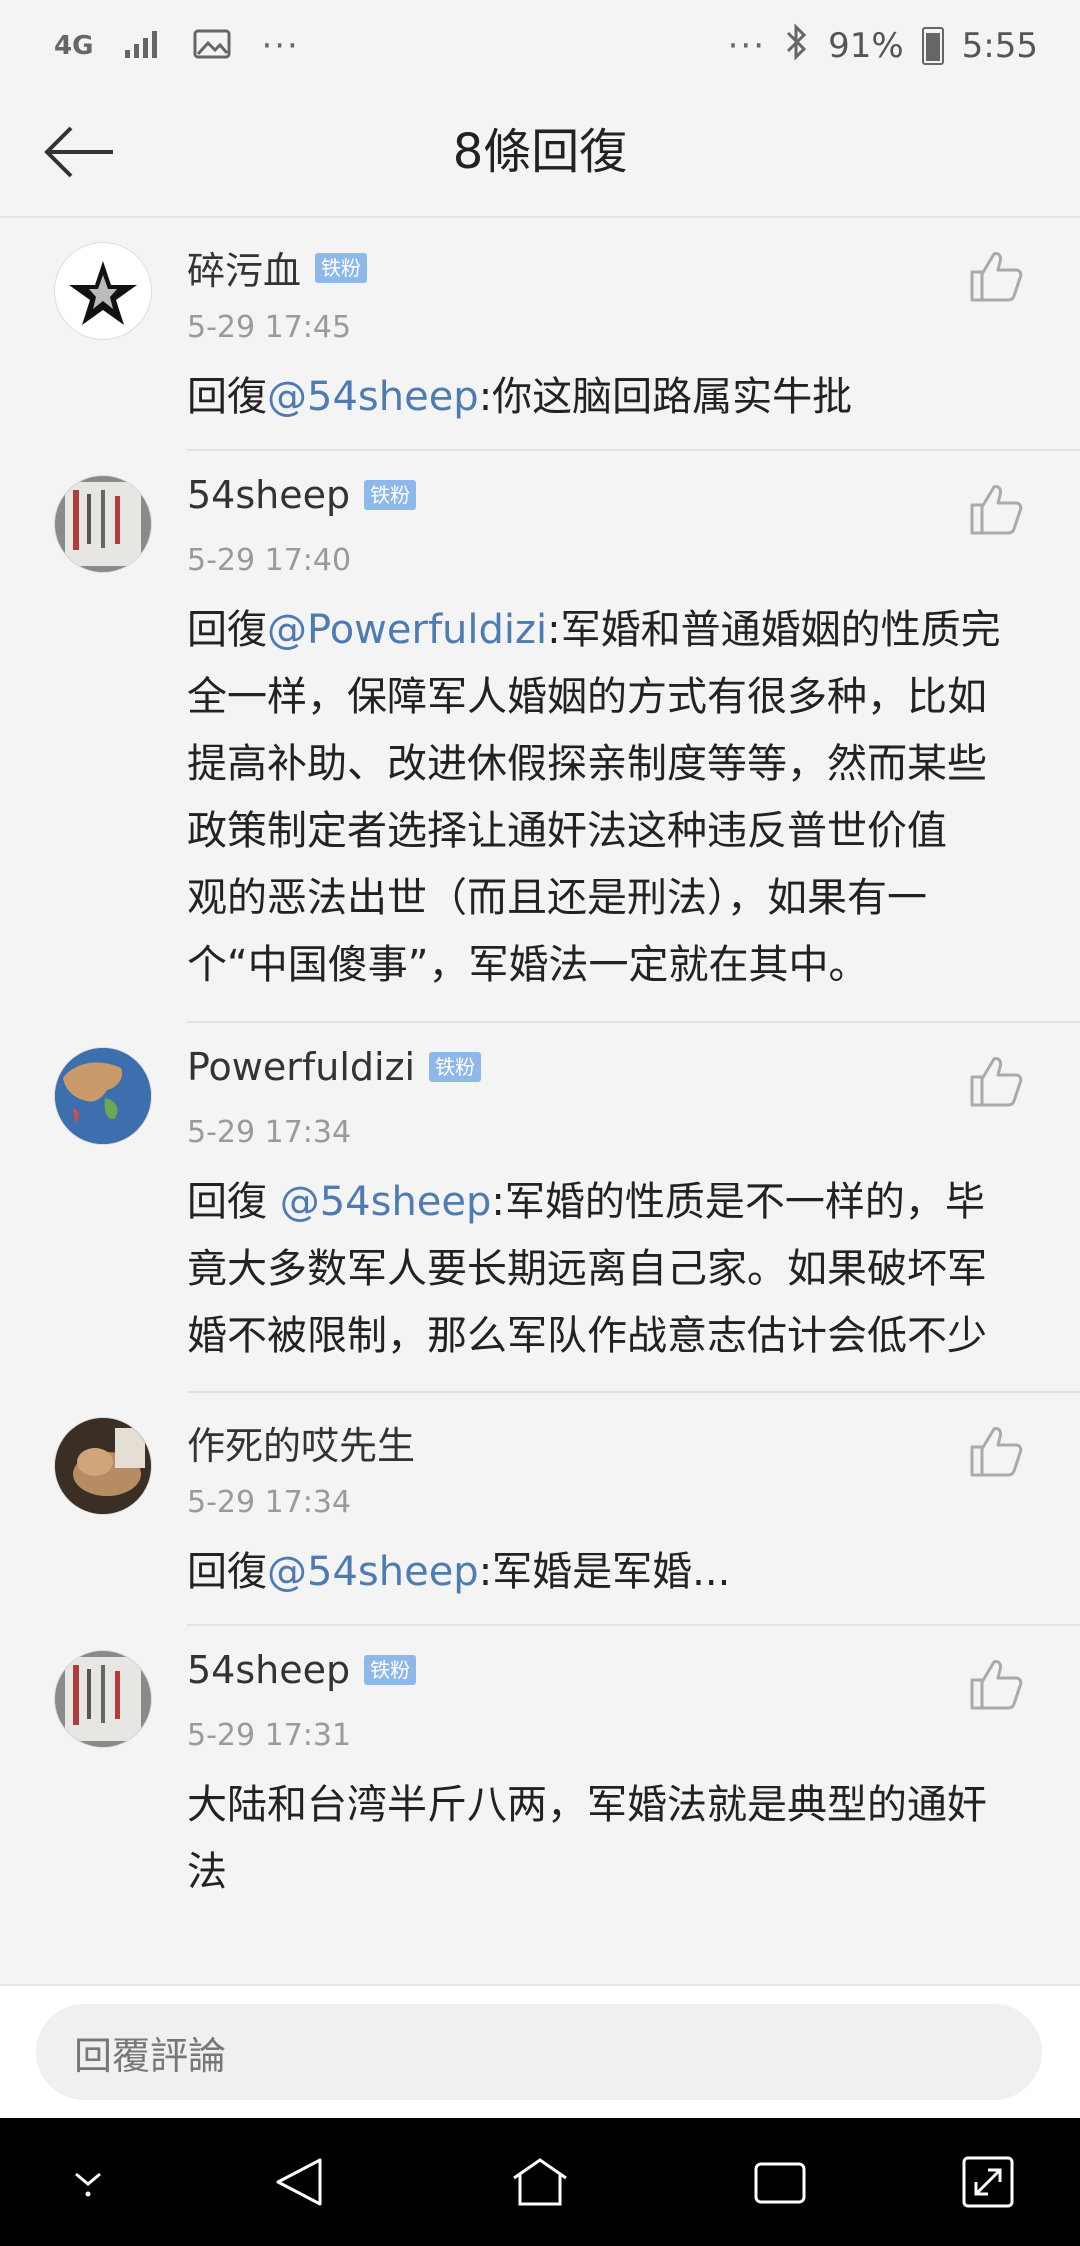 The width and height of the screenshot is (1080, 2246). Describe the element at coordinates (797, 46) in the screenshot. I see `bluetooth-icon` at that location.